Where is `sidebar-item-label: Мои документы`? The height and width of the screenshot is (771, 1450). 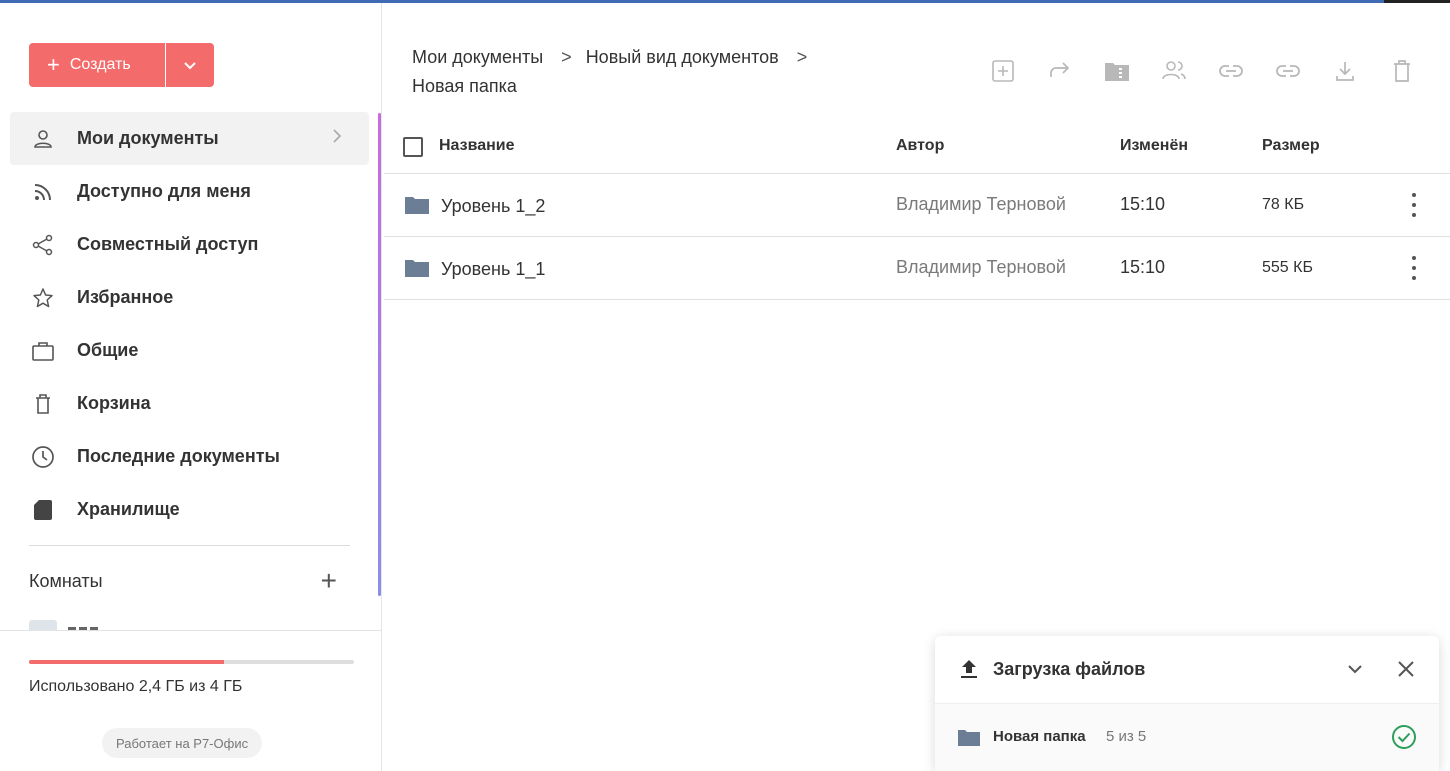 sidebar-item-label: Мои документы is located at coordinates (148, 138).